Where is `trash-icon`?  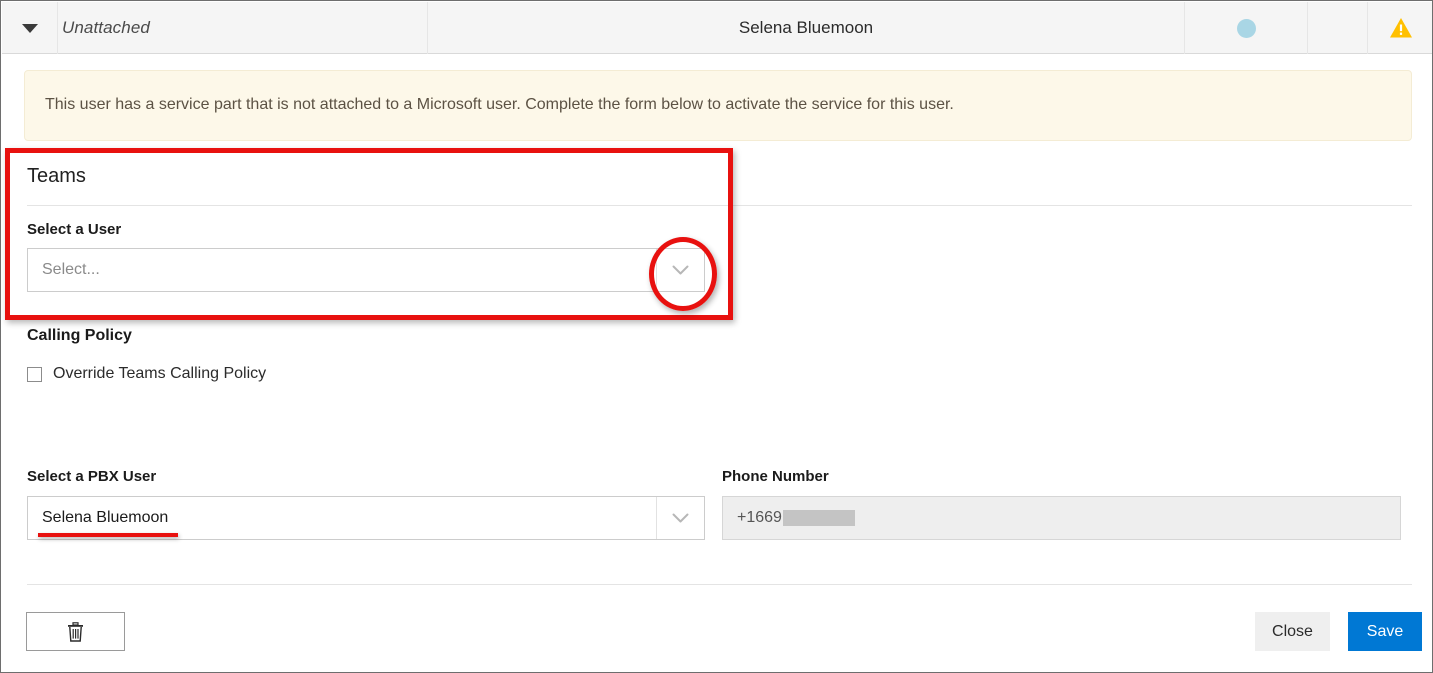 trash-icon is located at coordinates (75, 631).